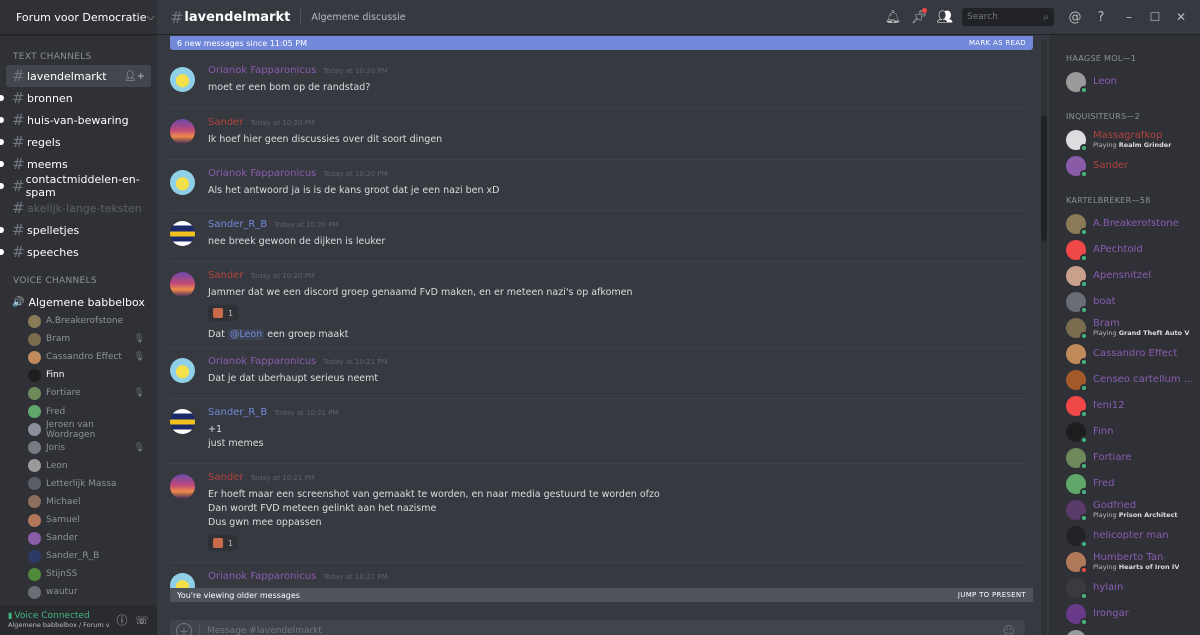 The height and width of the screenshot is (635, 1200). Describe the element at coordinates (1110, 166) in the screenshot. I see `member-text: Sander` at that location.